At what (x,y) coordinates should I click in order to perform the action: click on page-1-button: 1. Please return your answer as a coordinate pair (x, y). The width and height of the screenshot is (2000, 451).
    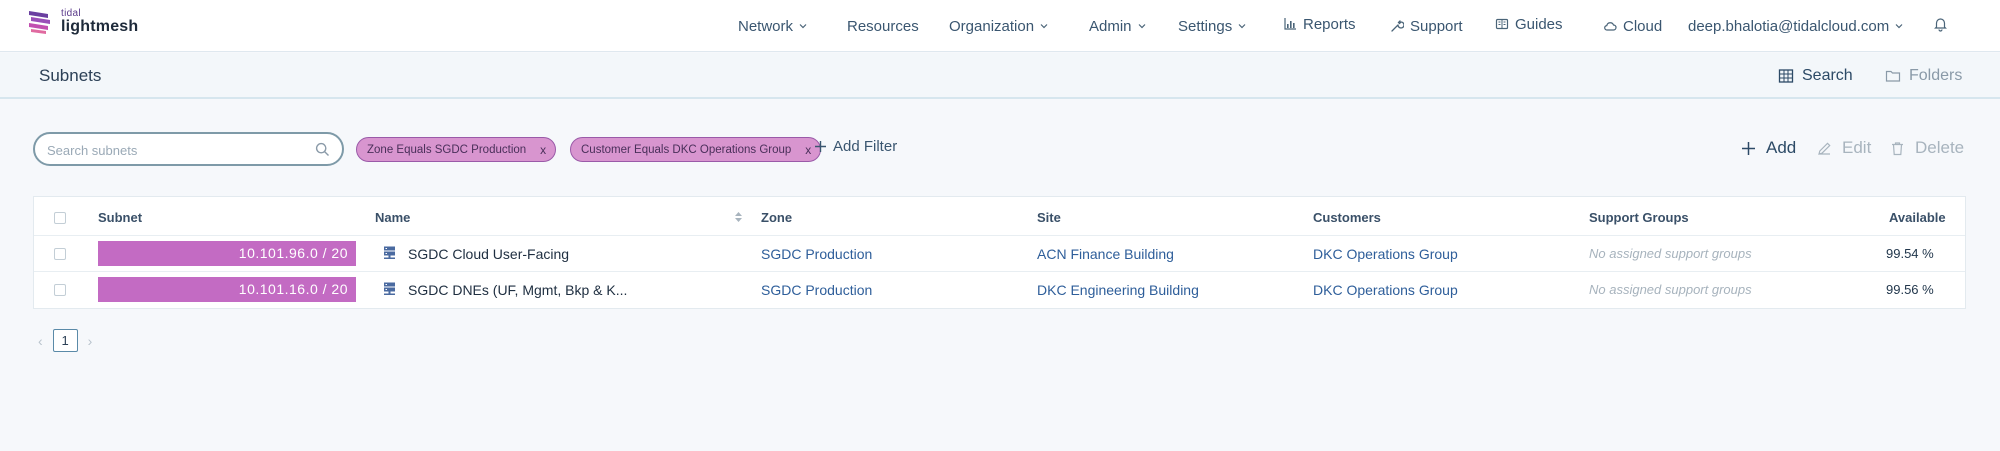
    Looking at the image, I should click on (65, 340).